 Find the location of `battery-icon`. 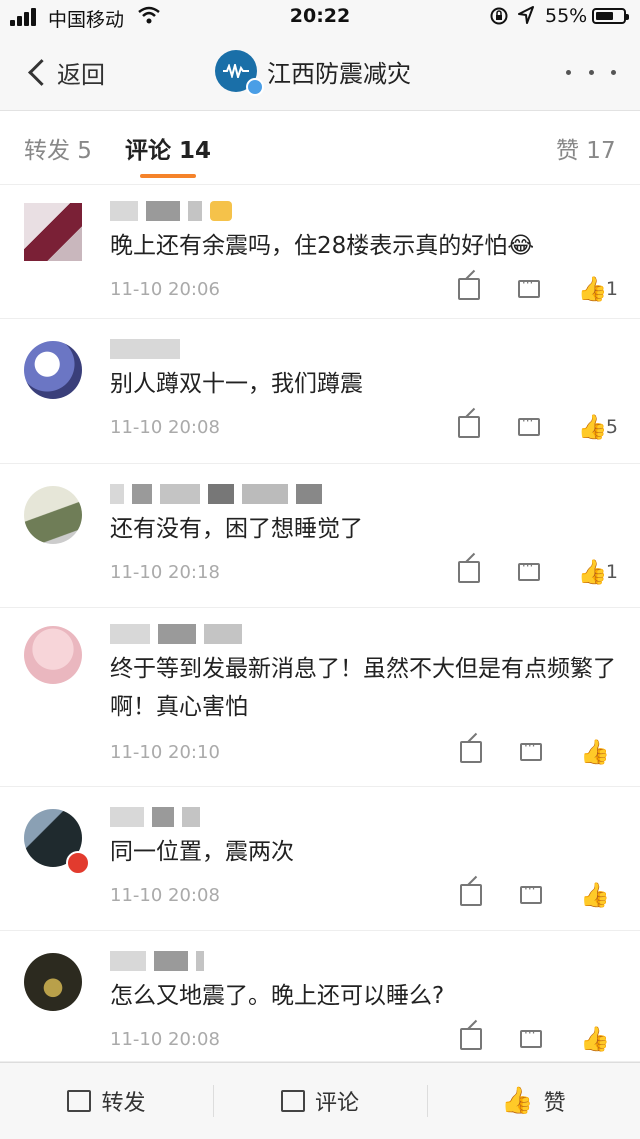

battery-icon is located at coordinates (610, 16).